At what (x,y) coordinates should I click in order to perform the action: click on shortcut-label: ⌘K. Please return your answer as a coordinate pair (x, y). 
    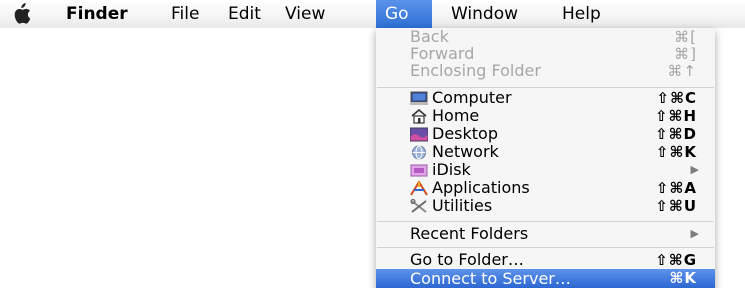
    Looking at the image, I should click on (683, 278).